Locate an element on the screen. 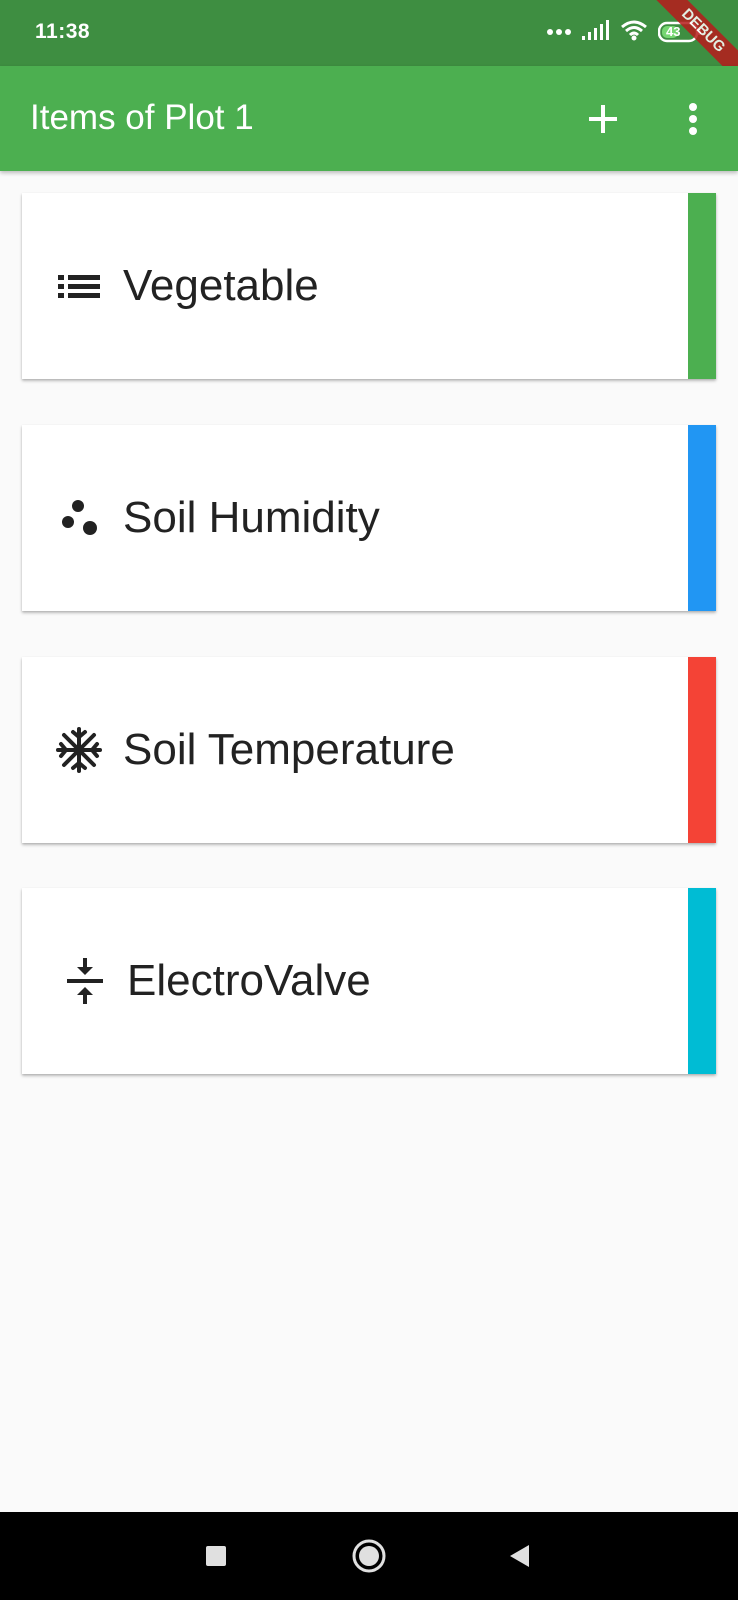 This screenshot has width=738, height=1600. app-bar: Items of Plot 1 is located at coordinates (369, 118).